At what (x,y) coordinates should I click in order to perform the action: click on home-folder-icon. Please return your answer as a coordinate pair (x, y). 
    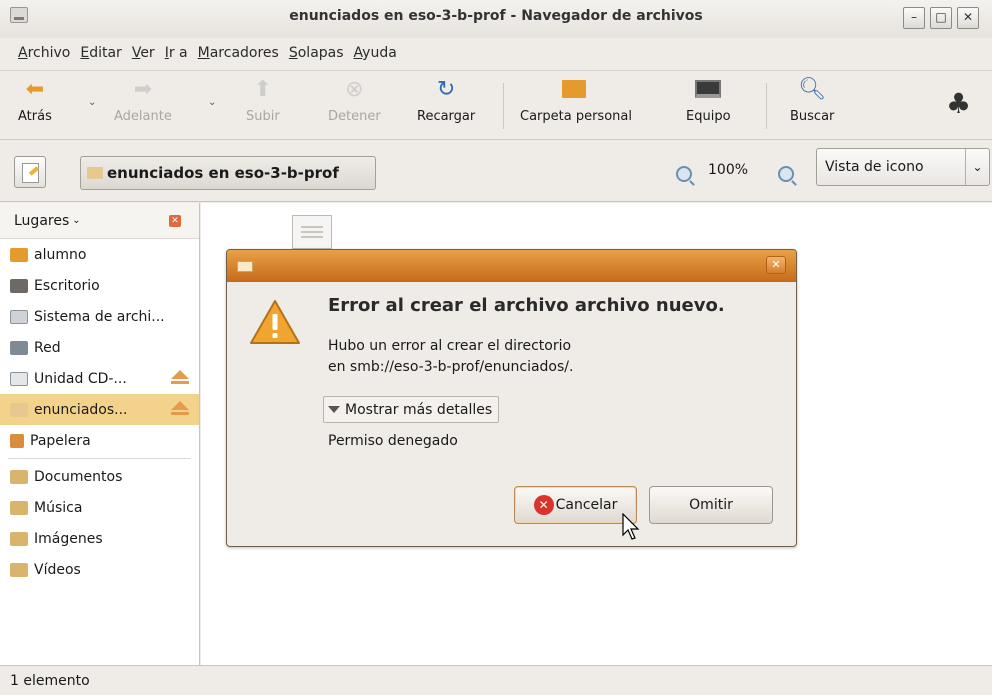
    Looking at the image, I should click on (575, 89).